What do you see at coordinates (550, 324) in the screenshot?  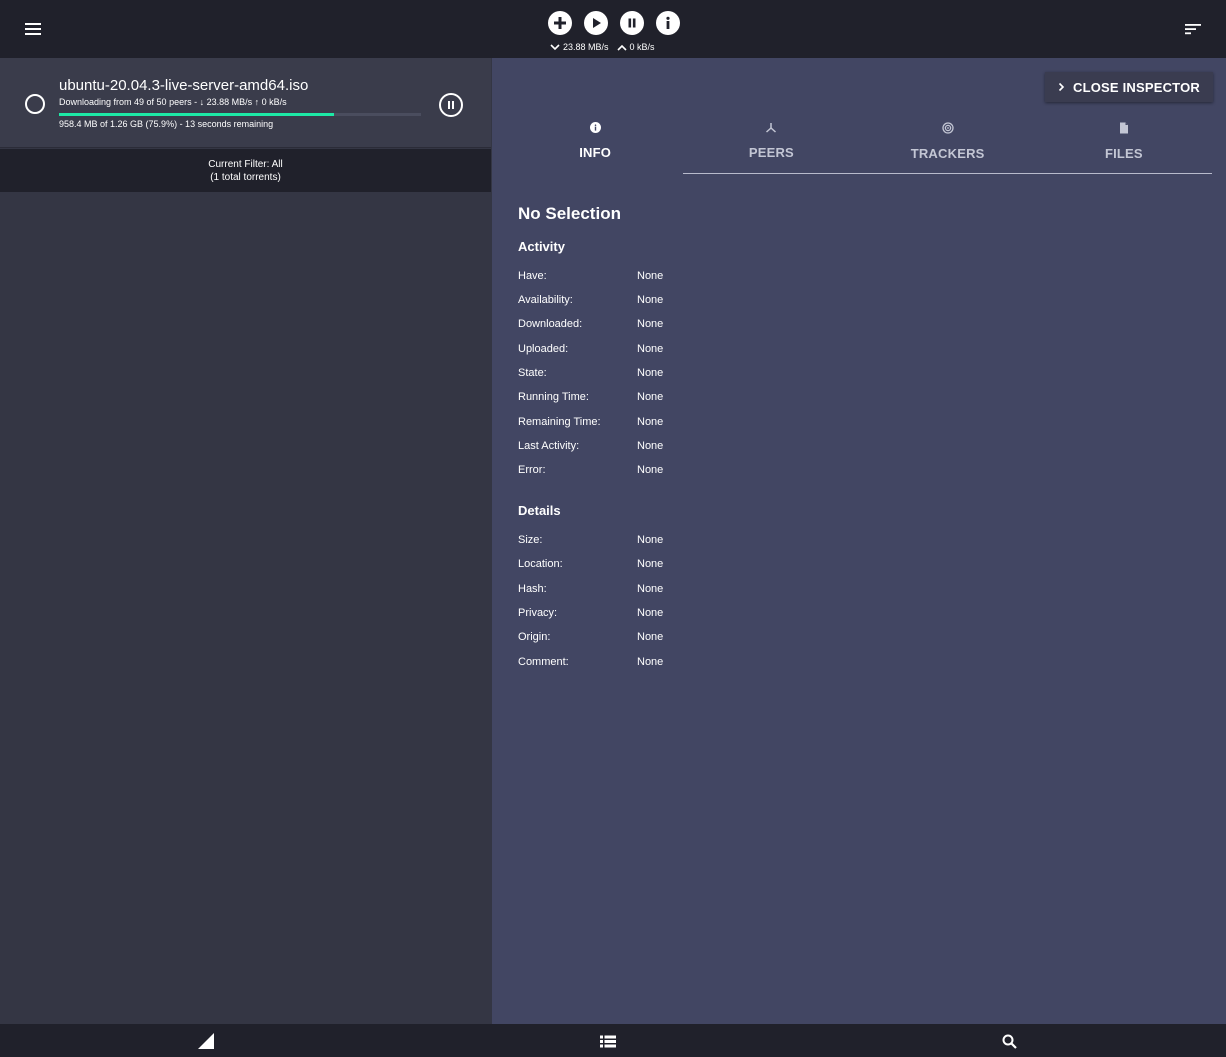 I see `field-label: Downloaded:` at bounding box center [550, 324].